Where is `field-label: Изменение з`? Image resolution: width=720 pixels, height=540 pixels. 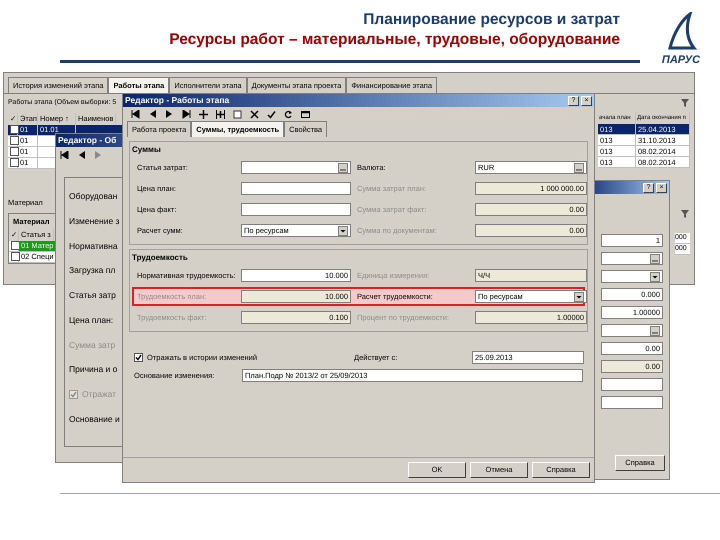 field-label: Изменение з is located at coordinates (94, 221).